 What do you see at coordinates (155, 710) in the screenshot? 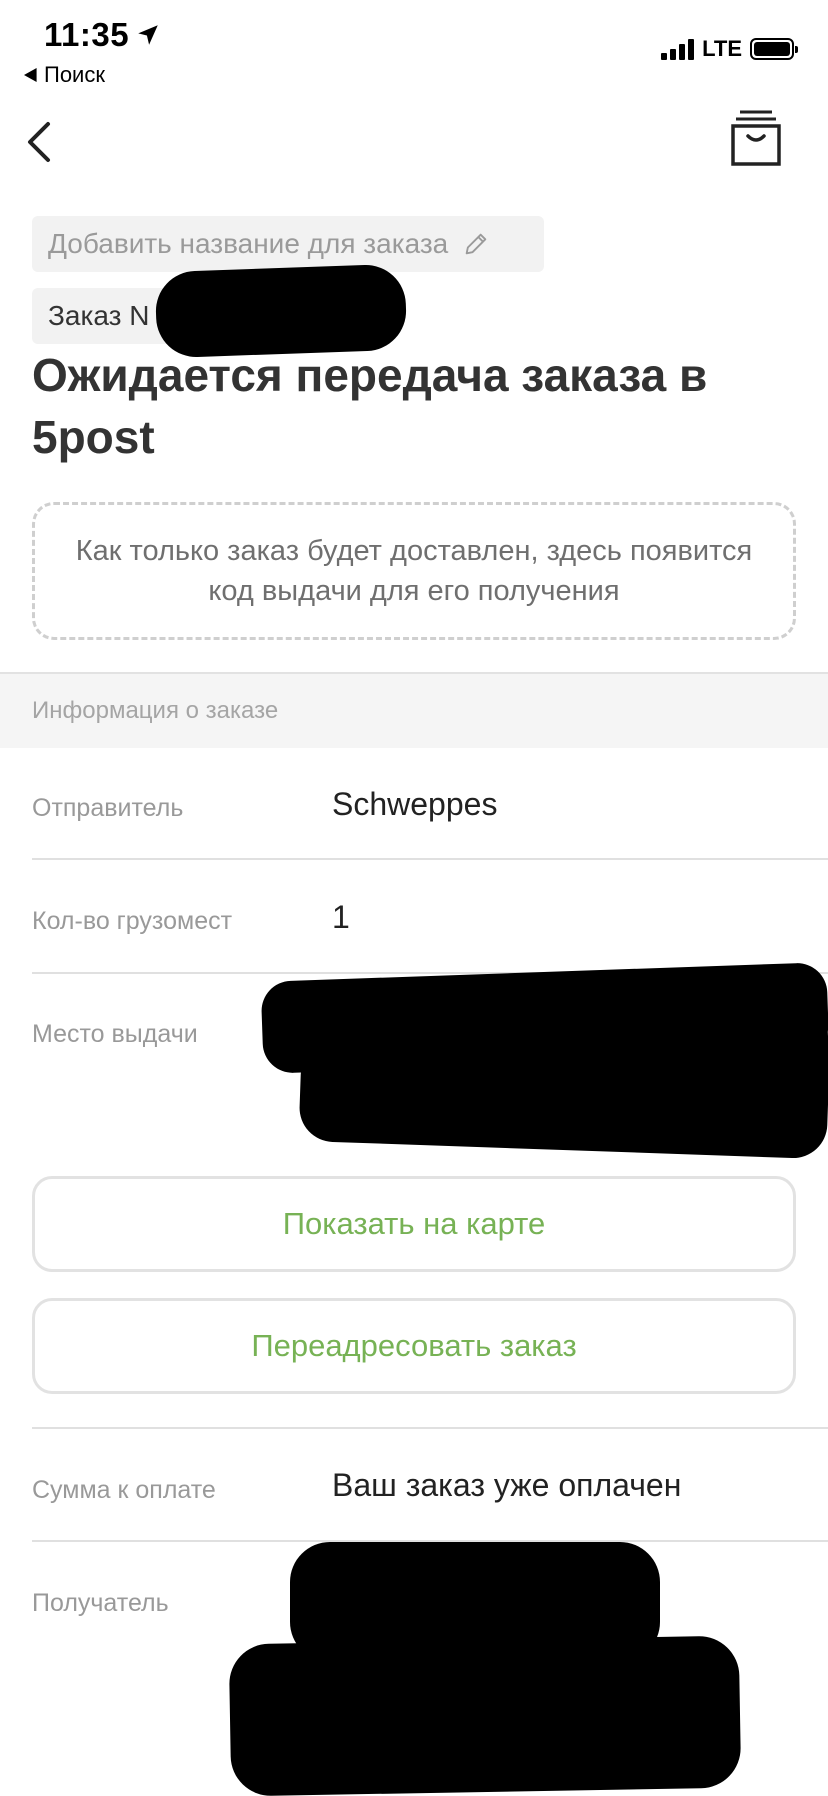
I see `section-title: Информация о заказе` at bounding box center [155, 710].